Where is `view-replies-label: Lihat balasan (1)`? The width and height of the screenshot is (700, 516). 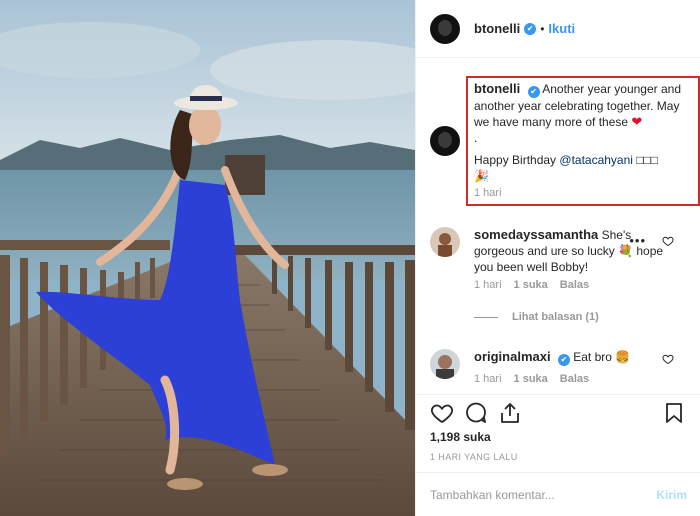
view-replies-label: Lihat balasan (1) is located at coordinates (555, 317).